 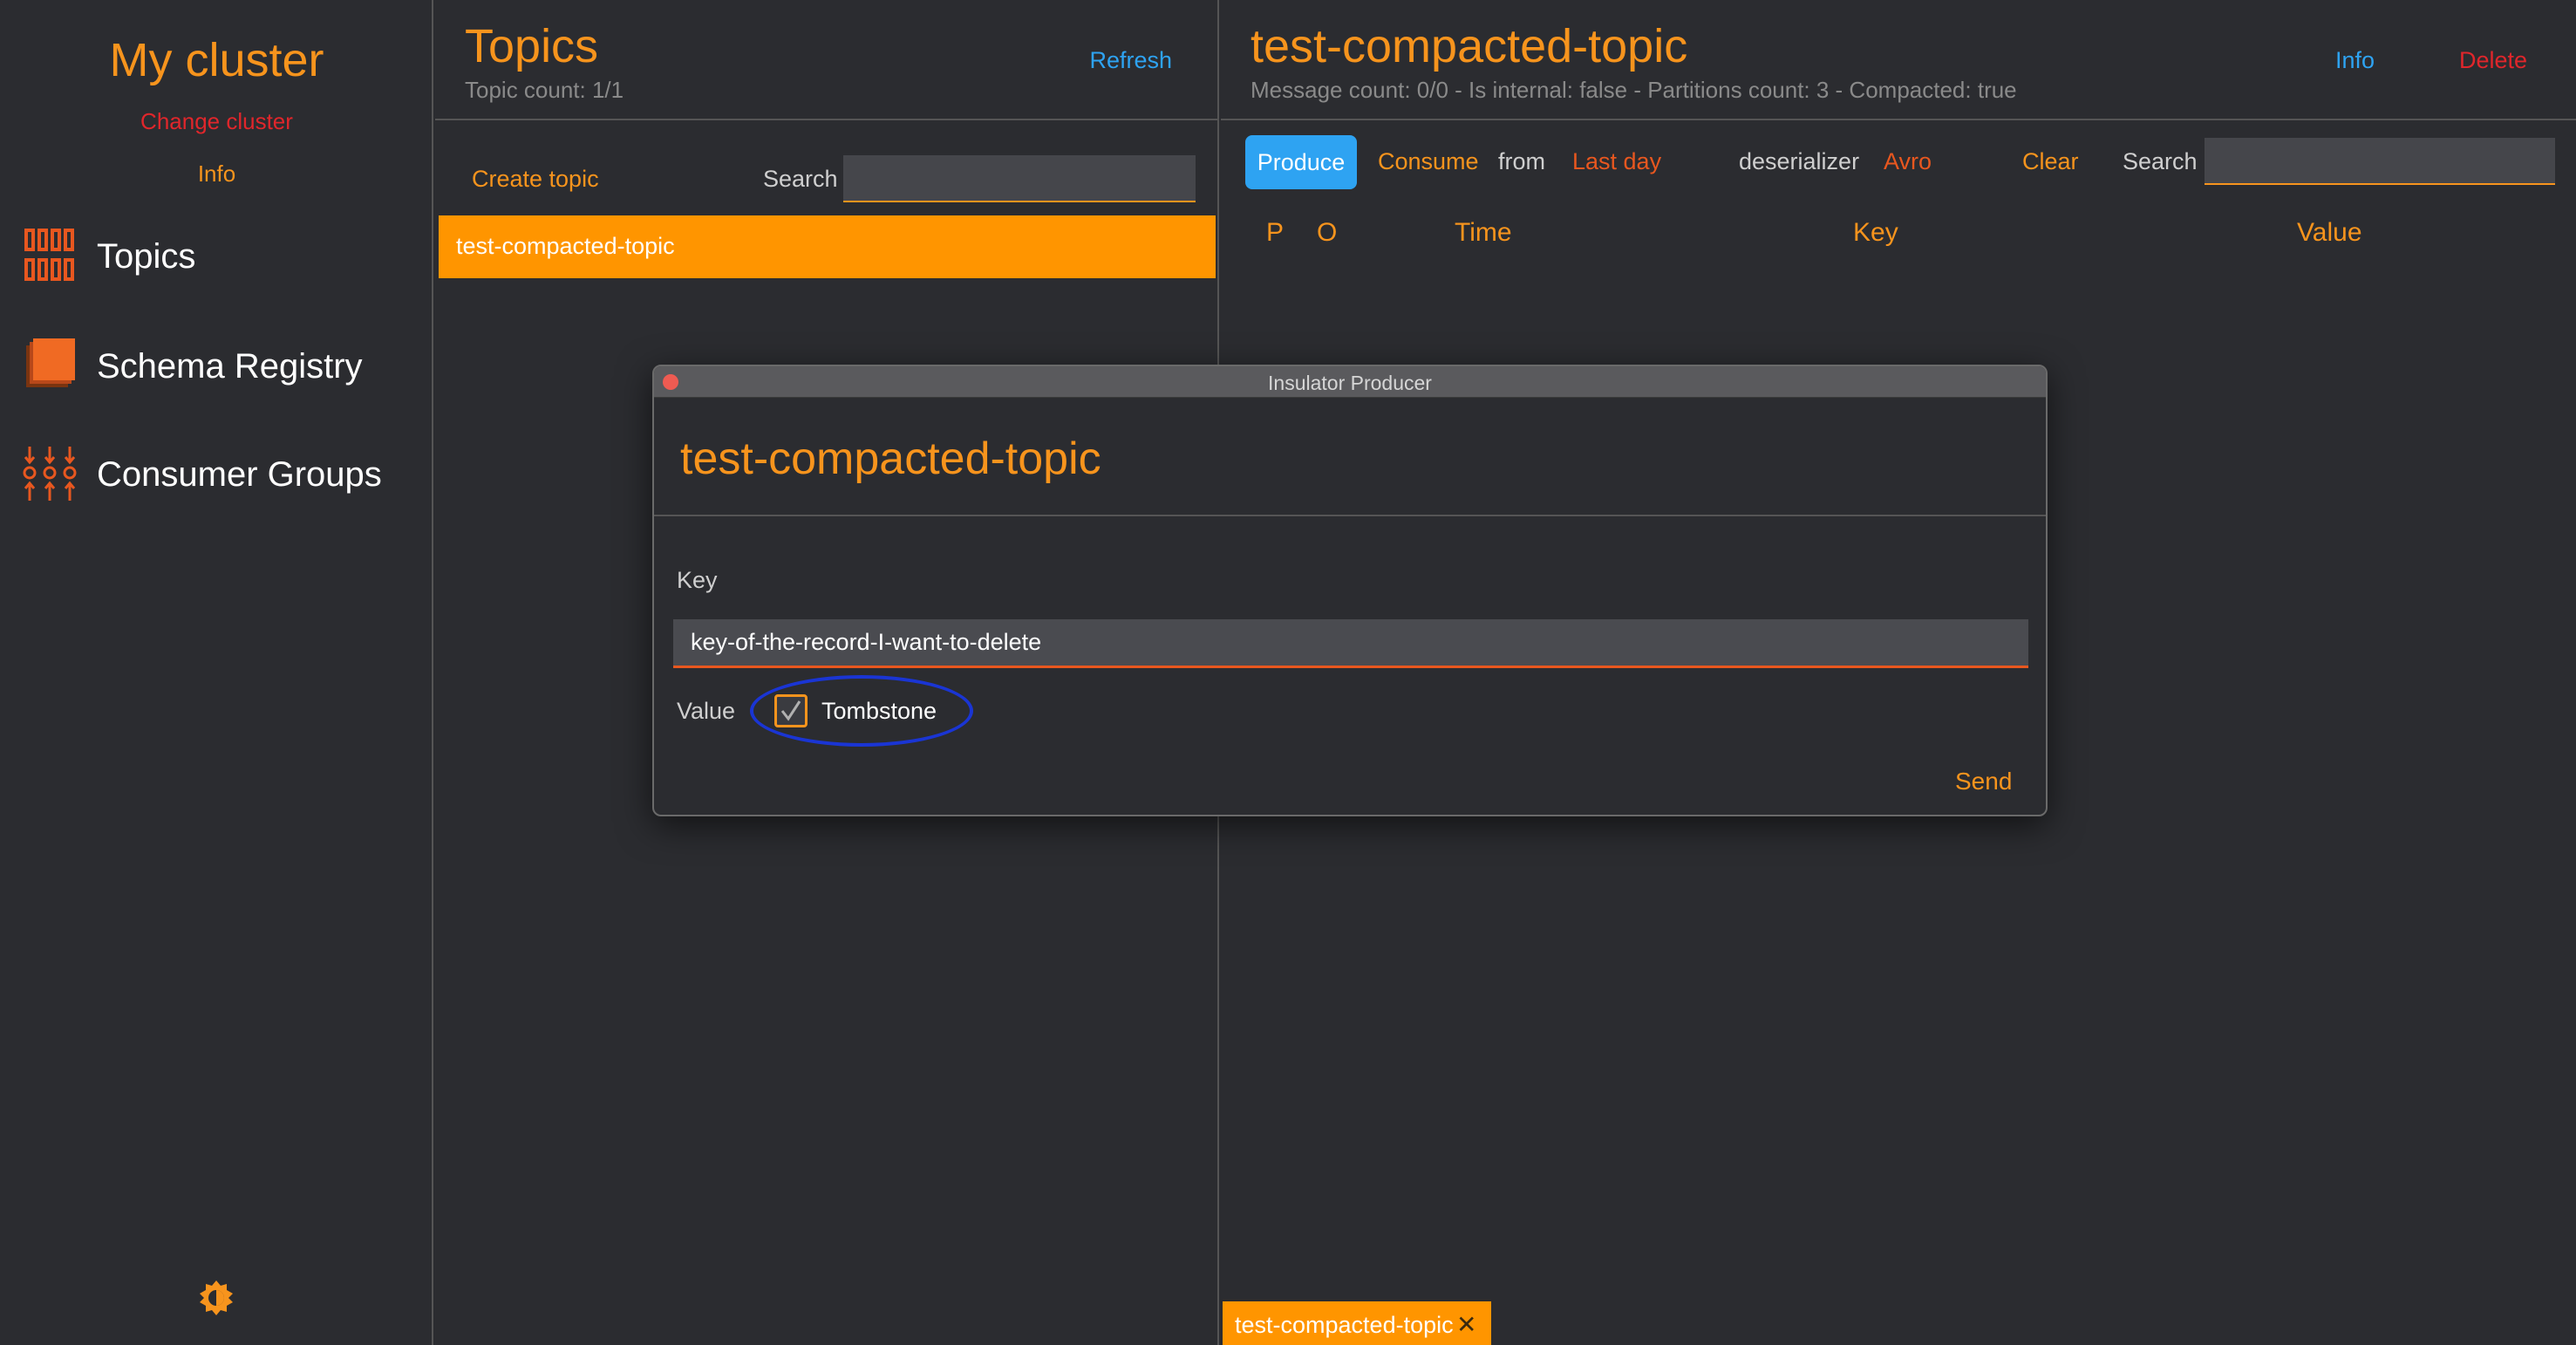 I want to click on message-search-input, so click(x=2380, y=161).